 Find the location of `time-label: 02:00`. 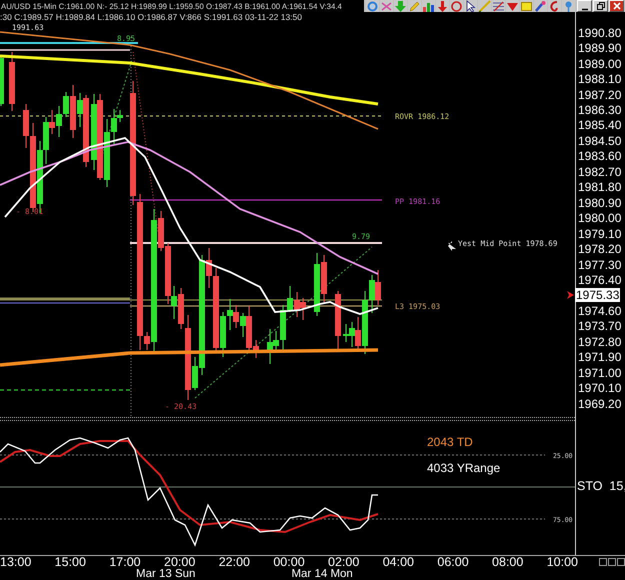

time-label: 02:00 is located at coordinates (344, 562).